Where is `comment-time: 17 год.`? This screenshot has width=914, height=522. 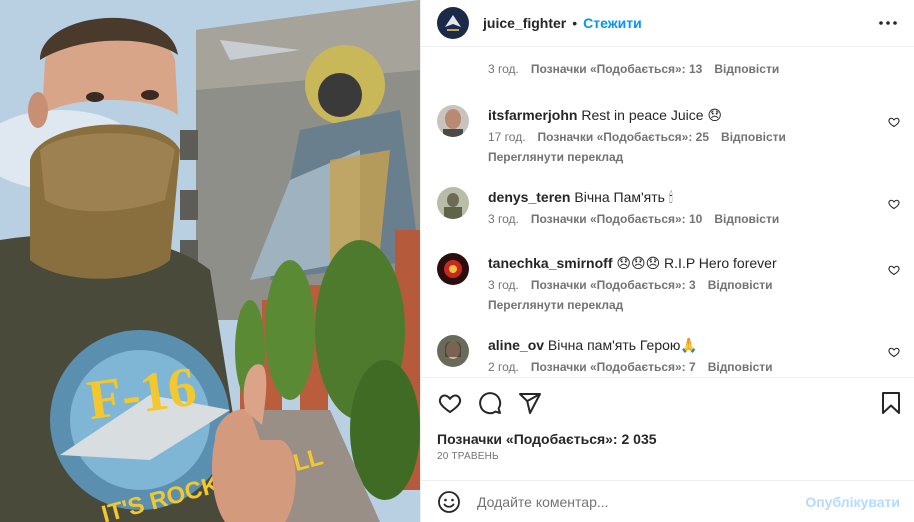
comment-time: 17 год. is located at coordinates (507, 137).